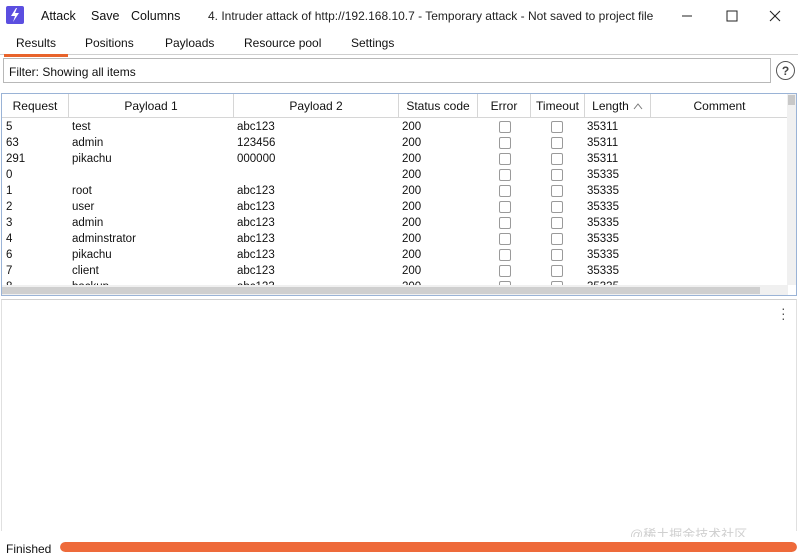 The width and height of the screenshot is (798, 559). I want to click on tab-positions: Positions, so click(109, 45).